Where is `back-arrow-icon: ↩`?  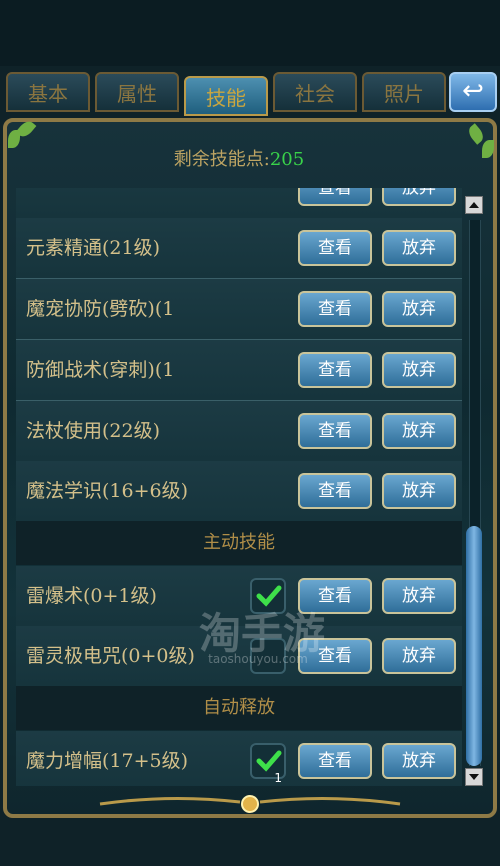 back-arrow-icon: ↩ is located at coordinates (473, 91).